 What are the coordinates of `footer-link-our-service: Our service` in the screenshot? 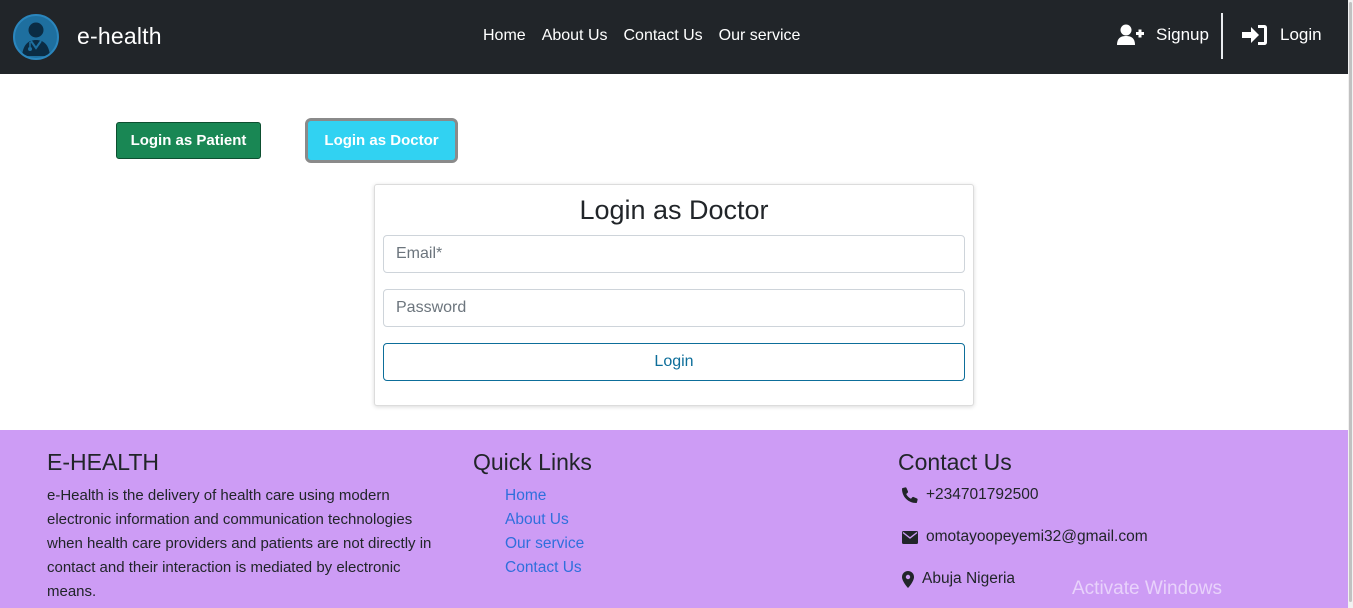 It's located at (544, 544).